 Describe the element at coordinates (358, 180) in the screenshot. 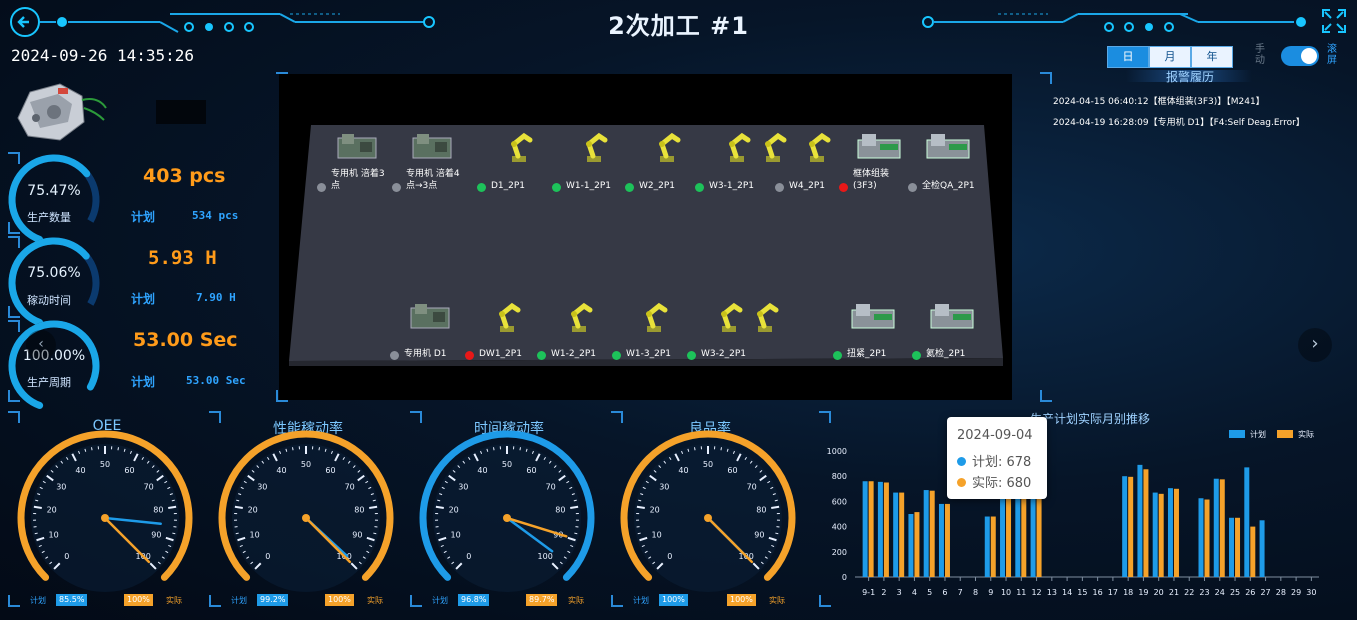

I see `station-label: 专用机 涪着3 点` at that location.